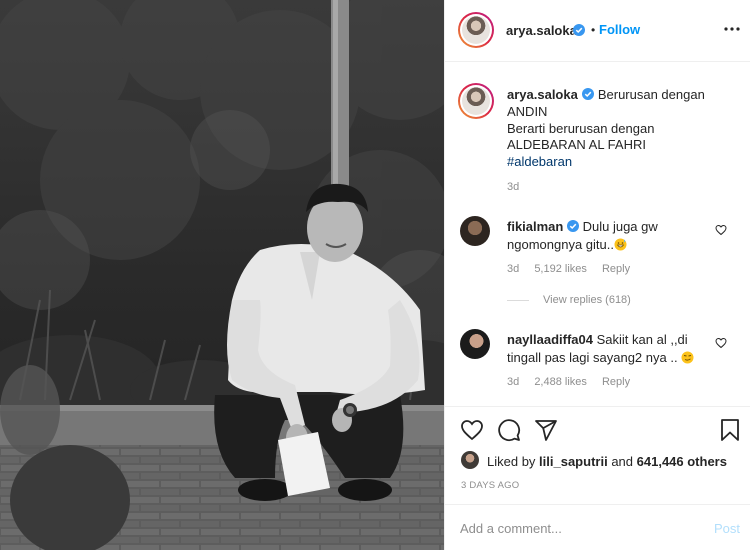  Describe the element at coordinates (476, 101) in the screenshot. I see `caption-avatar` at that location.